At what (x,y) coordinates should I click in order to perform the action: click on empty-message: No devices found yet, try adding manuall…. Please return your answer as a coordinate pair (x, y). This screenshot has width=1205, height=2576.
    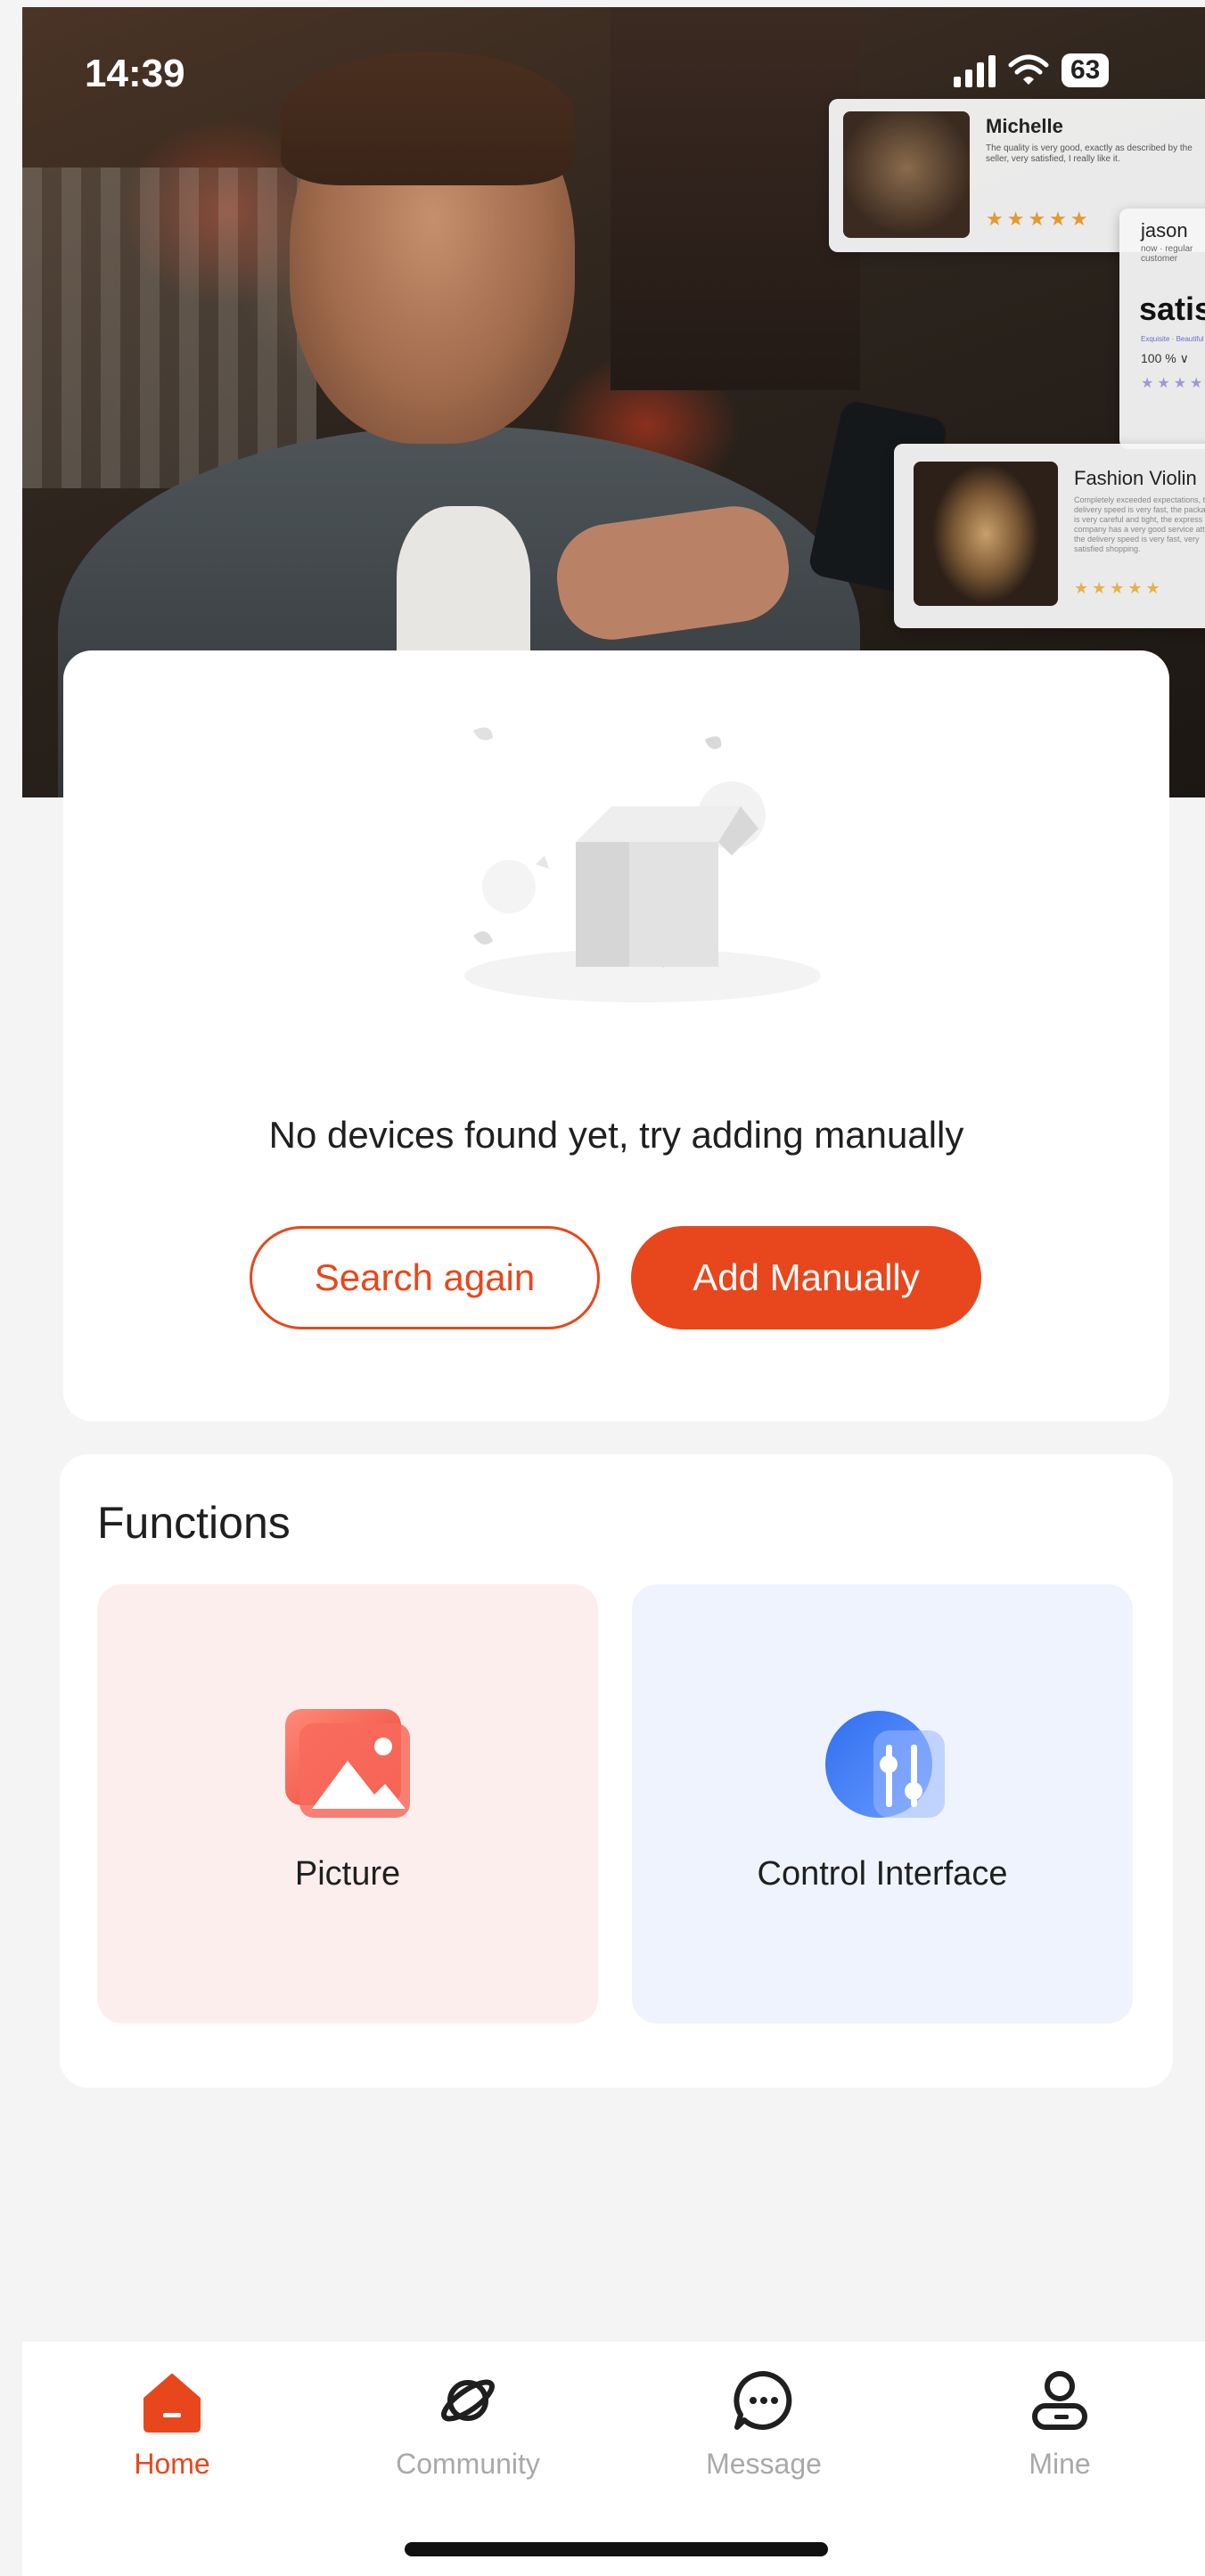
    Looking at the image, I should click on (616, 1135).